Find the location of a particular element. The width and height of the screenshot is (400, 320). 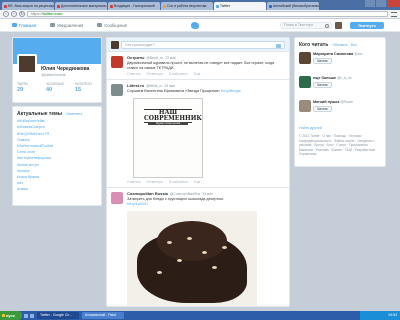

who-to-follow-links: · Обновить · Все is located at coordinates (343, 45).